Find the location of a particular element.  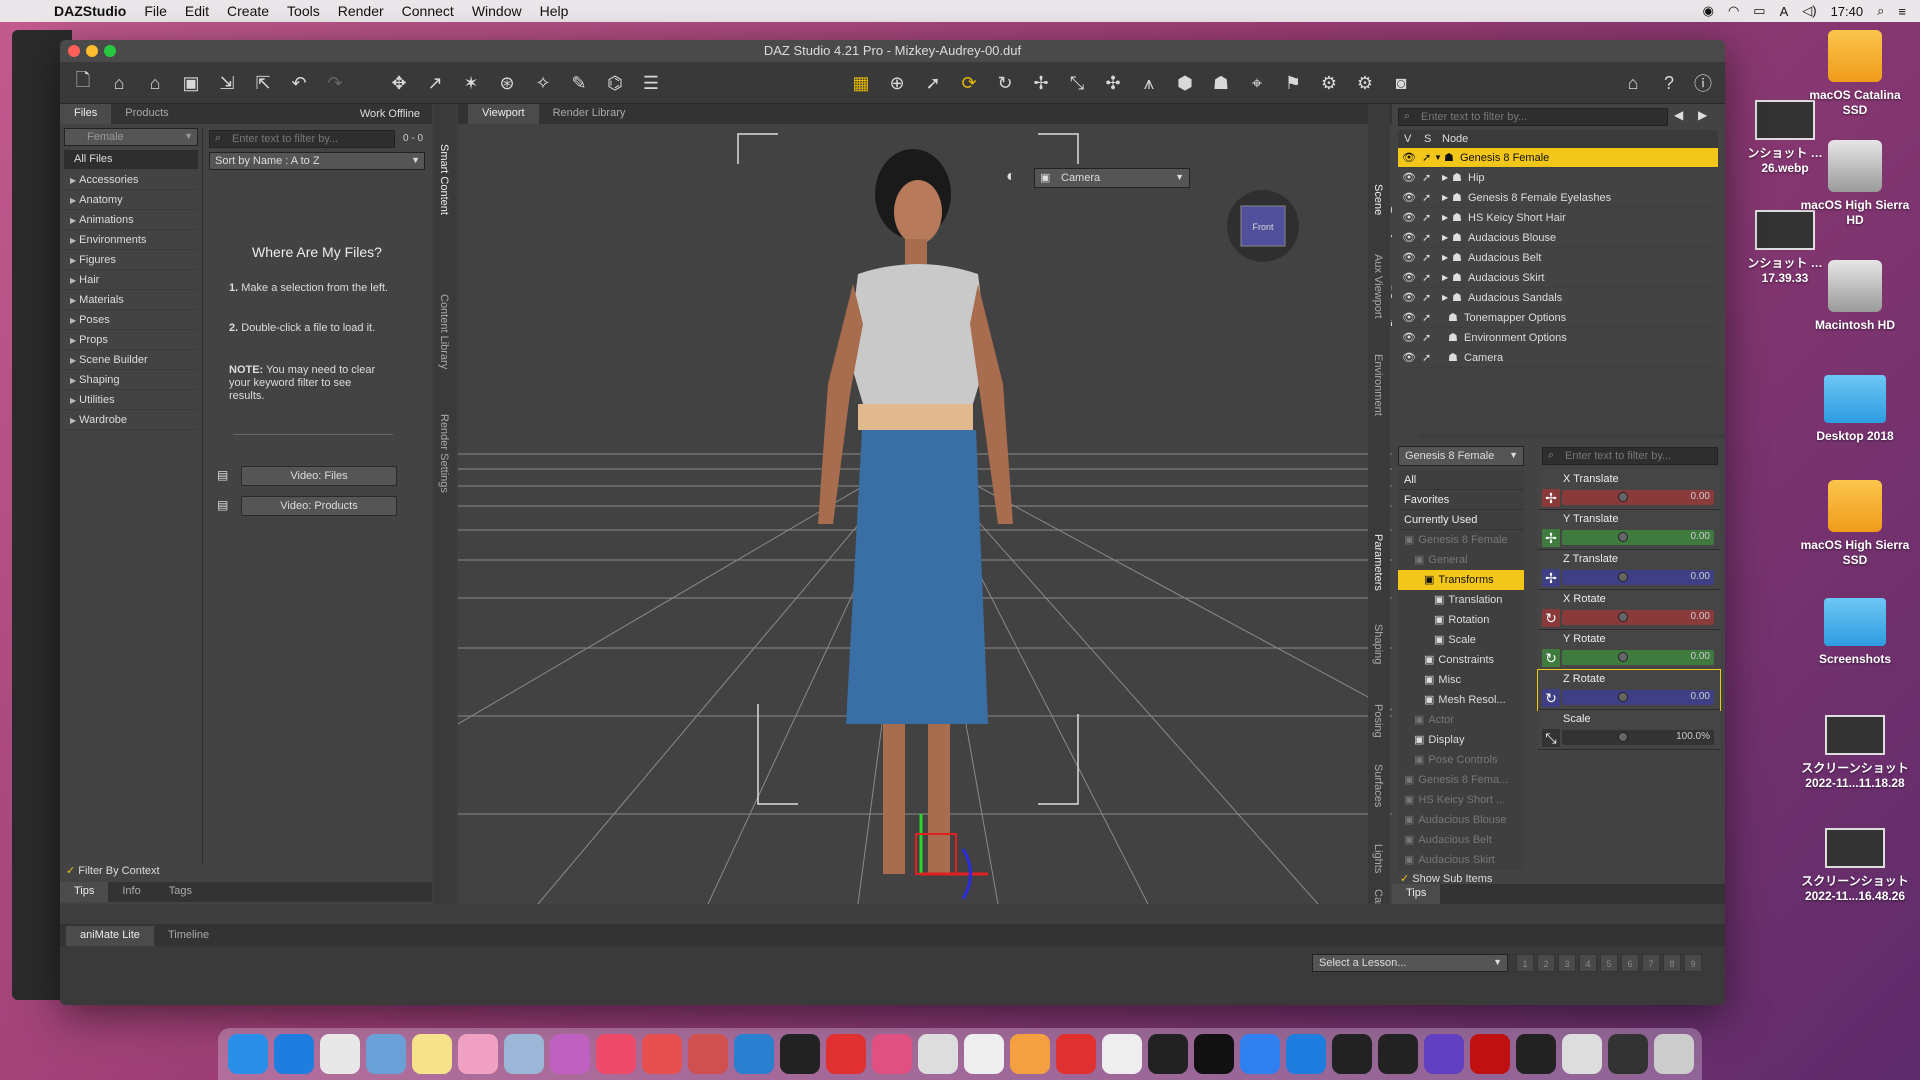

category-anatomy: ▶ Anatomy is located at coordinates (131, 200).